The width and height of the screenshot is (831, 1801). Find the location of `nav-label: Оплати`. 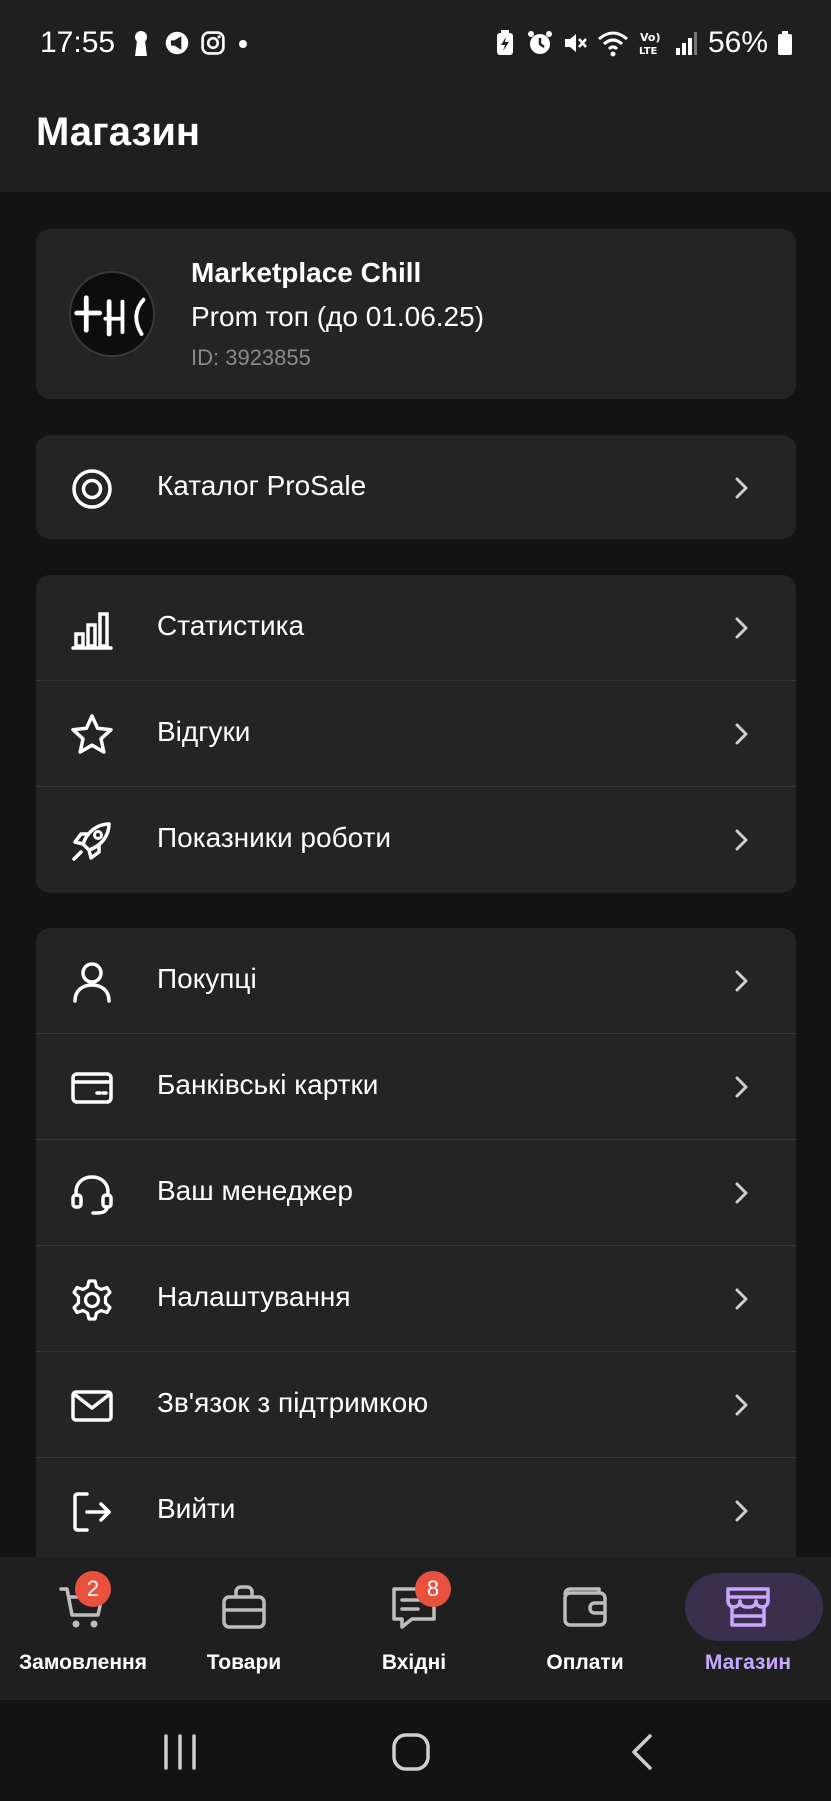

nav-label: Оплати is located at coordinates (585, 1662).